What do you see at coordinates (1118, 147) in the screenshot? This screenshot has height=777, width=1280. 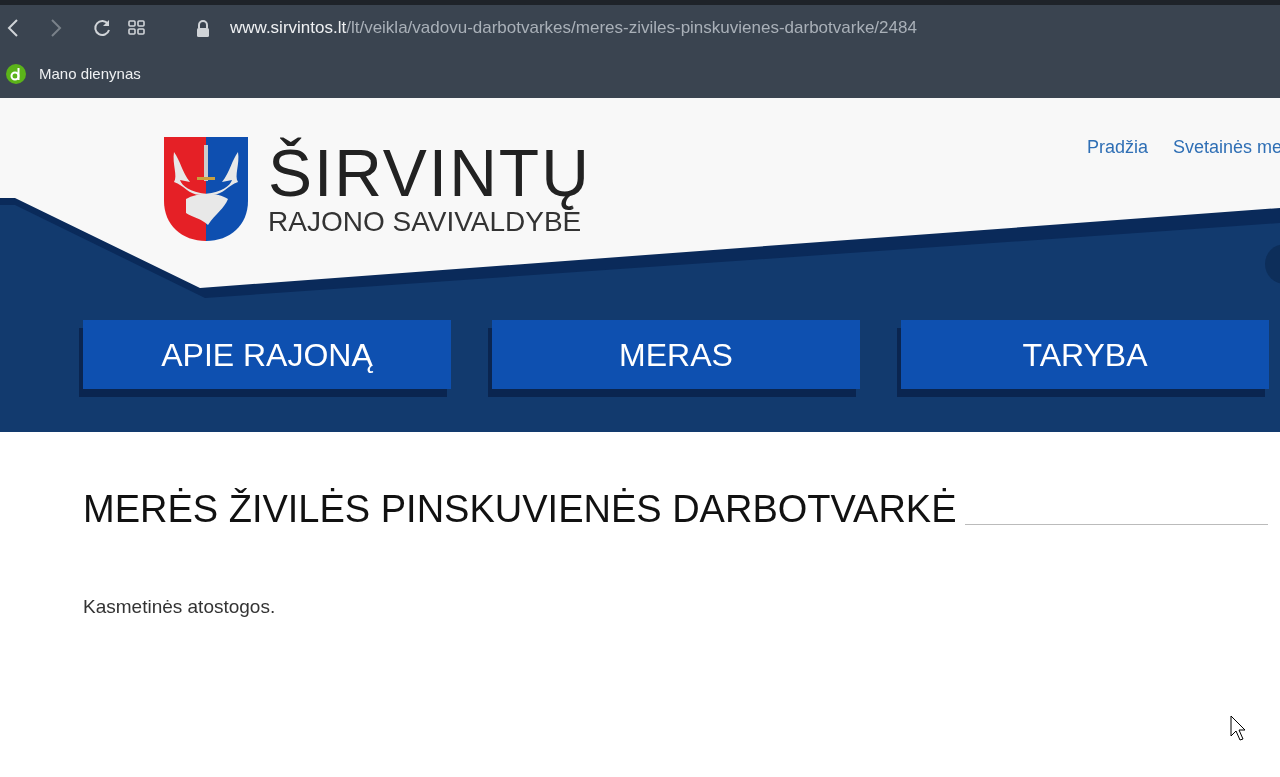 I see `top-link: Pradžia` at bounding box center [1118, 147].